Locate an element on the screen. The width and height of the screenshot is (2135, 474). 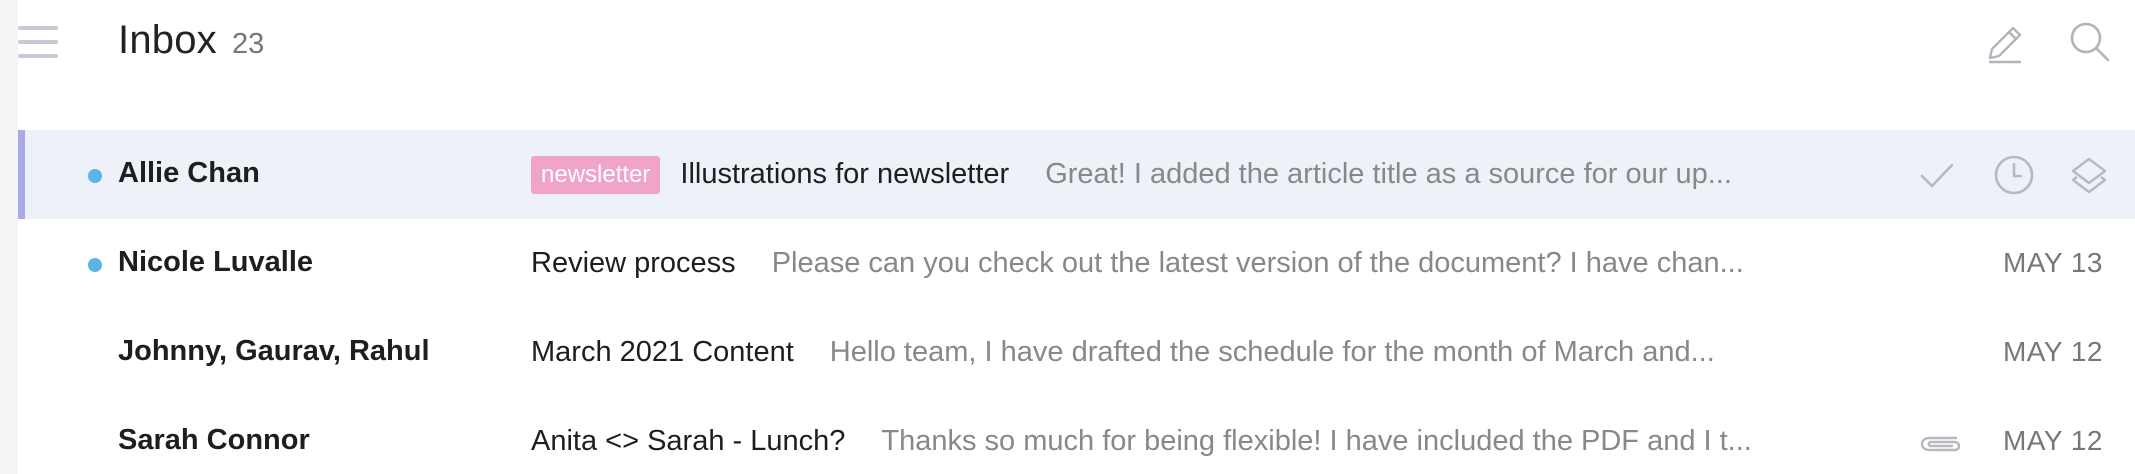
search-icon is located at coordinates (2090, 42).